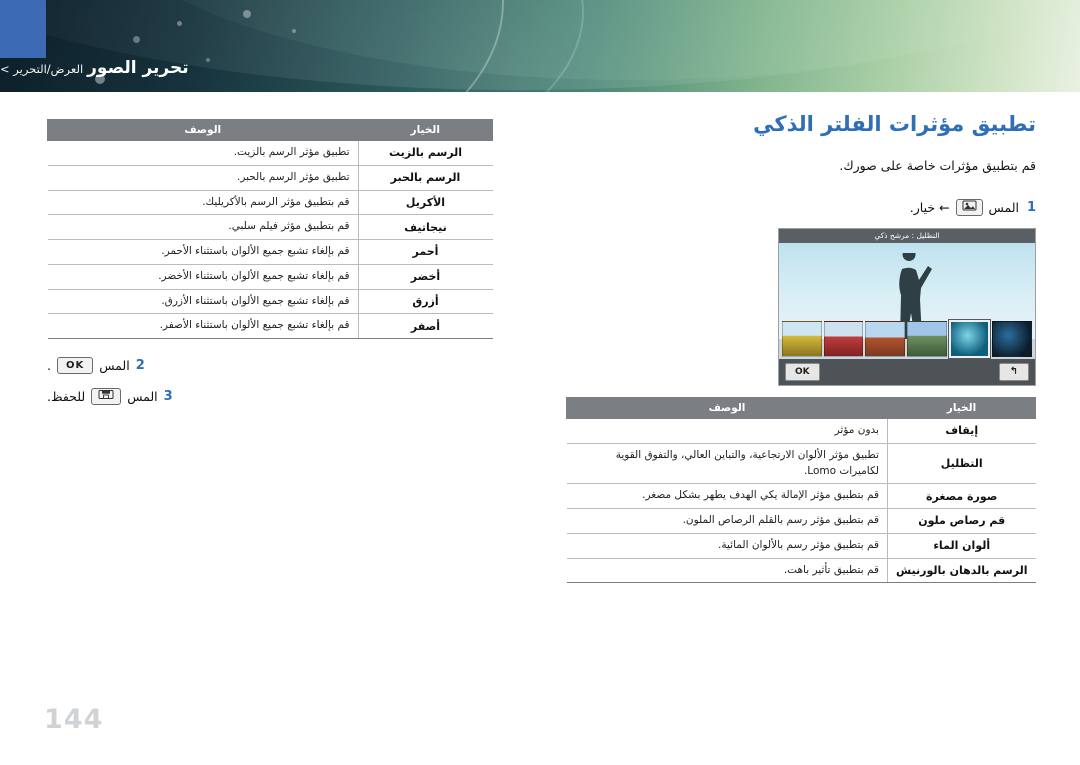 The width and height of the screenshot is (1080, 765). What do you see at coordinates (961, 496) in the screenshot?
I see `cell-option: صورة مصغرة` at bounding box center [961, 496].